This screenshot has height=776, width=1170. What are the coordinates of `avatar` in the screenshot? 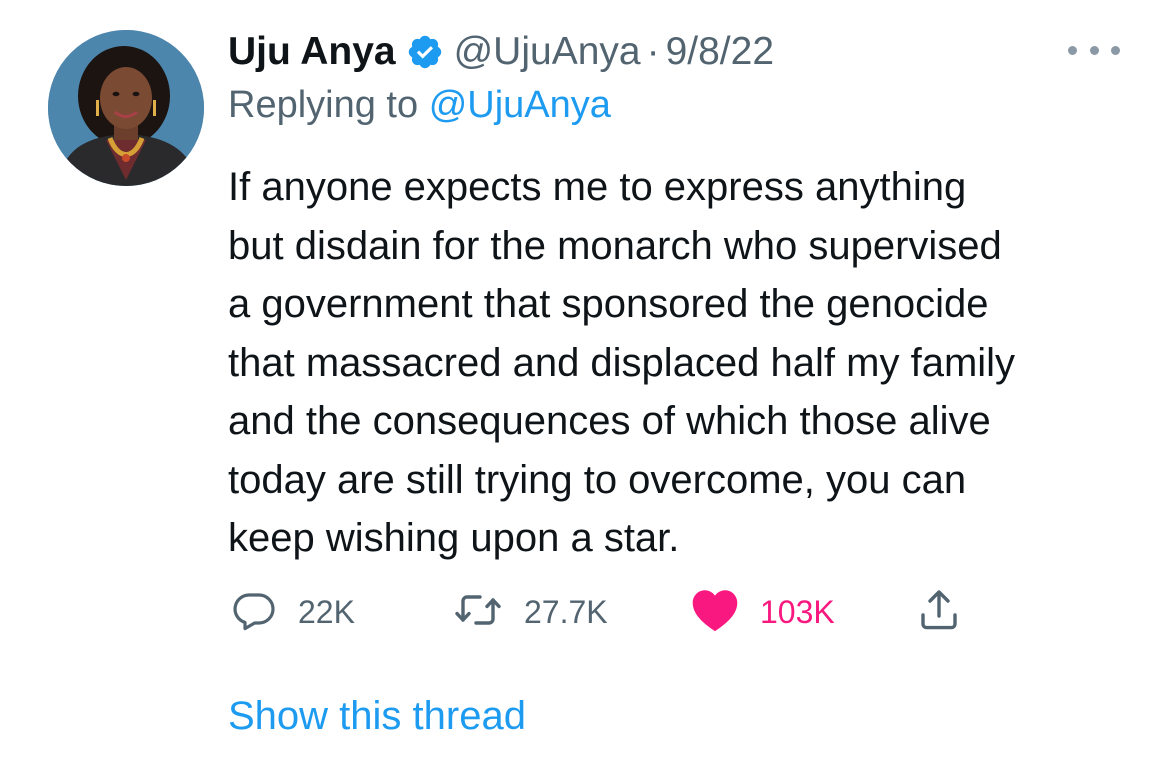 It's located at (126, 108).